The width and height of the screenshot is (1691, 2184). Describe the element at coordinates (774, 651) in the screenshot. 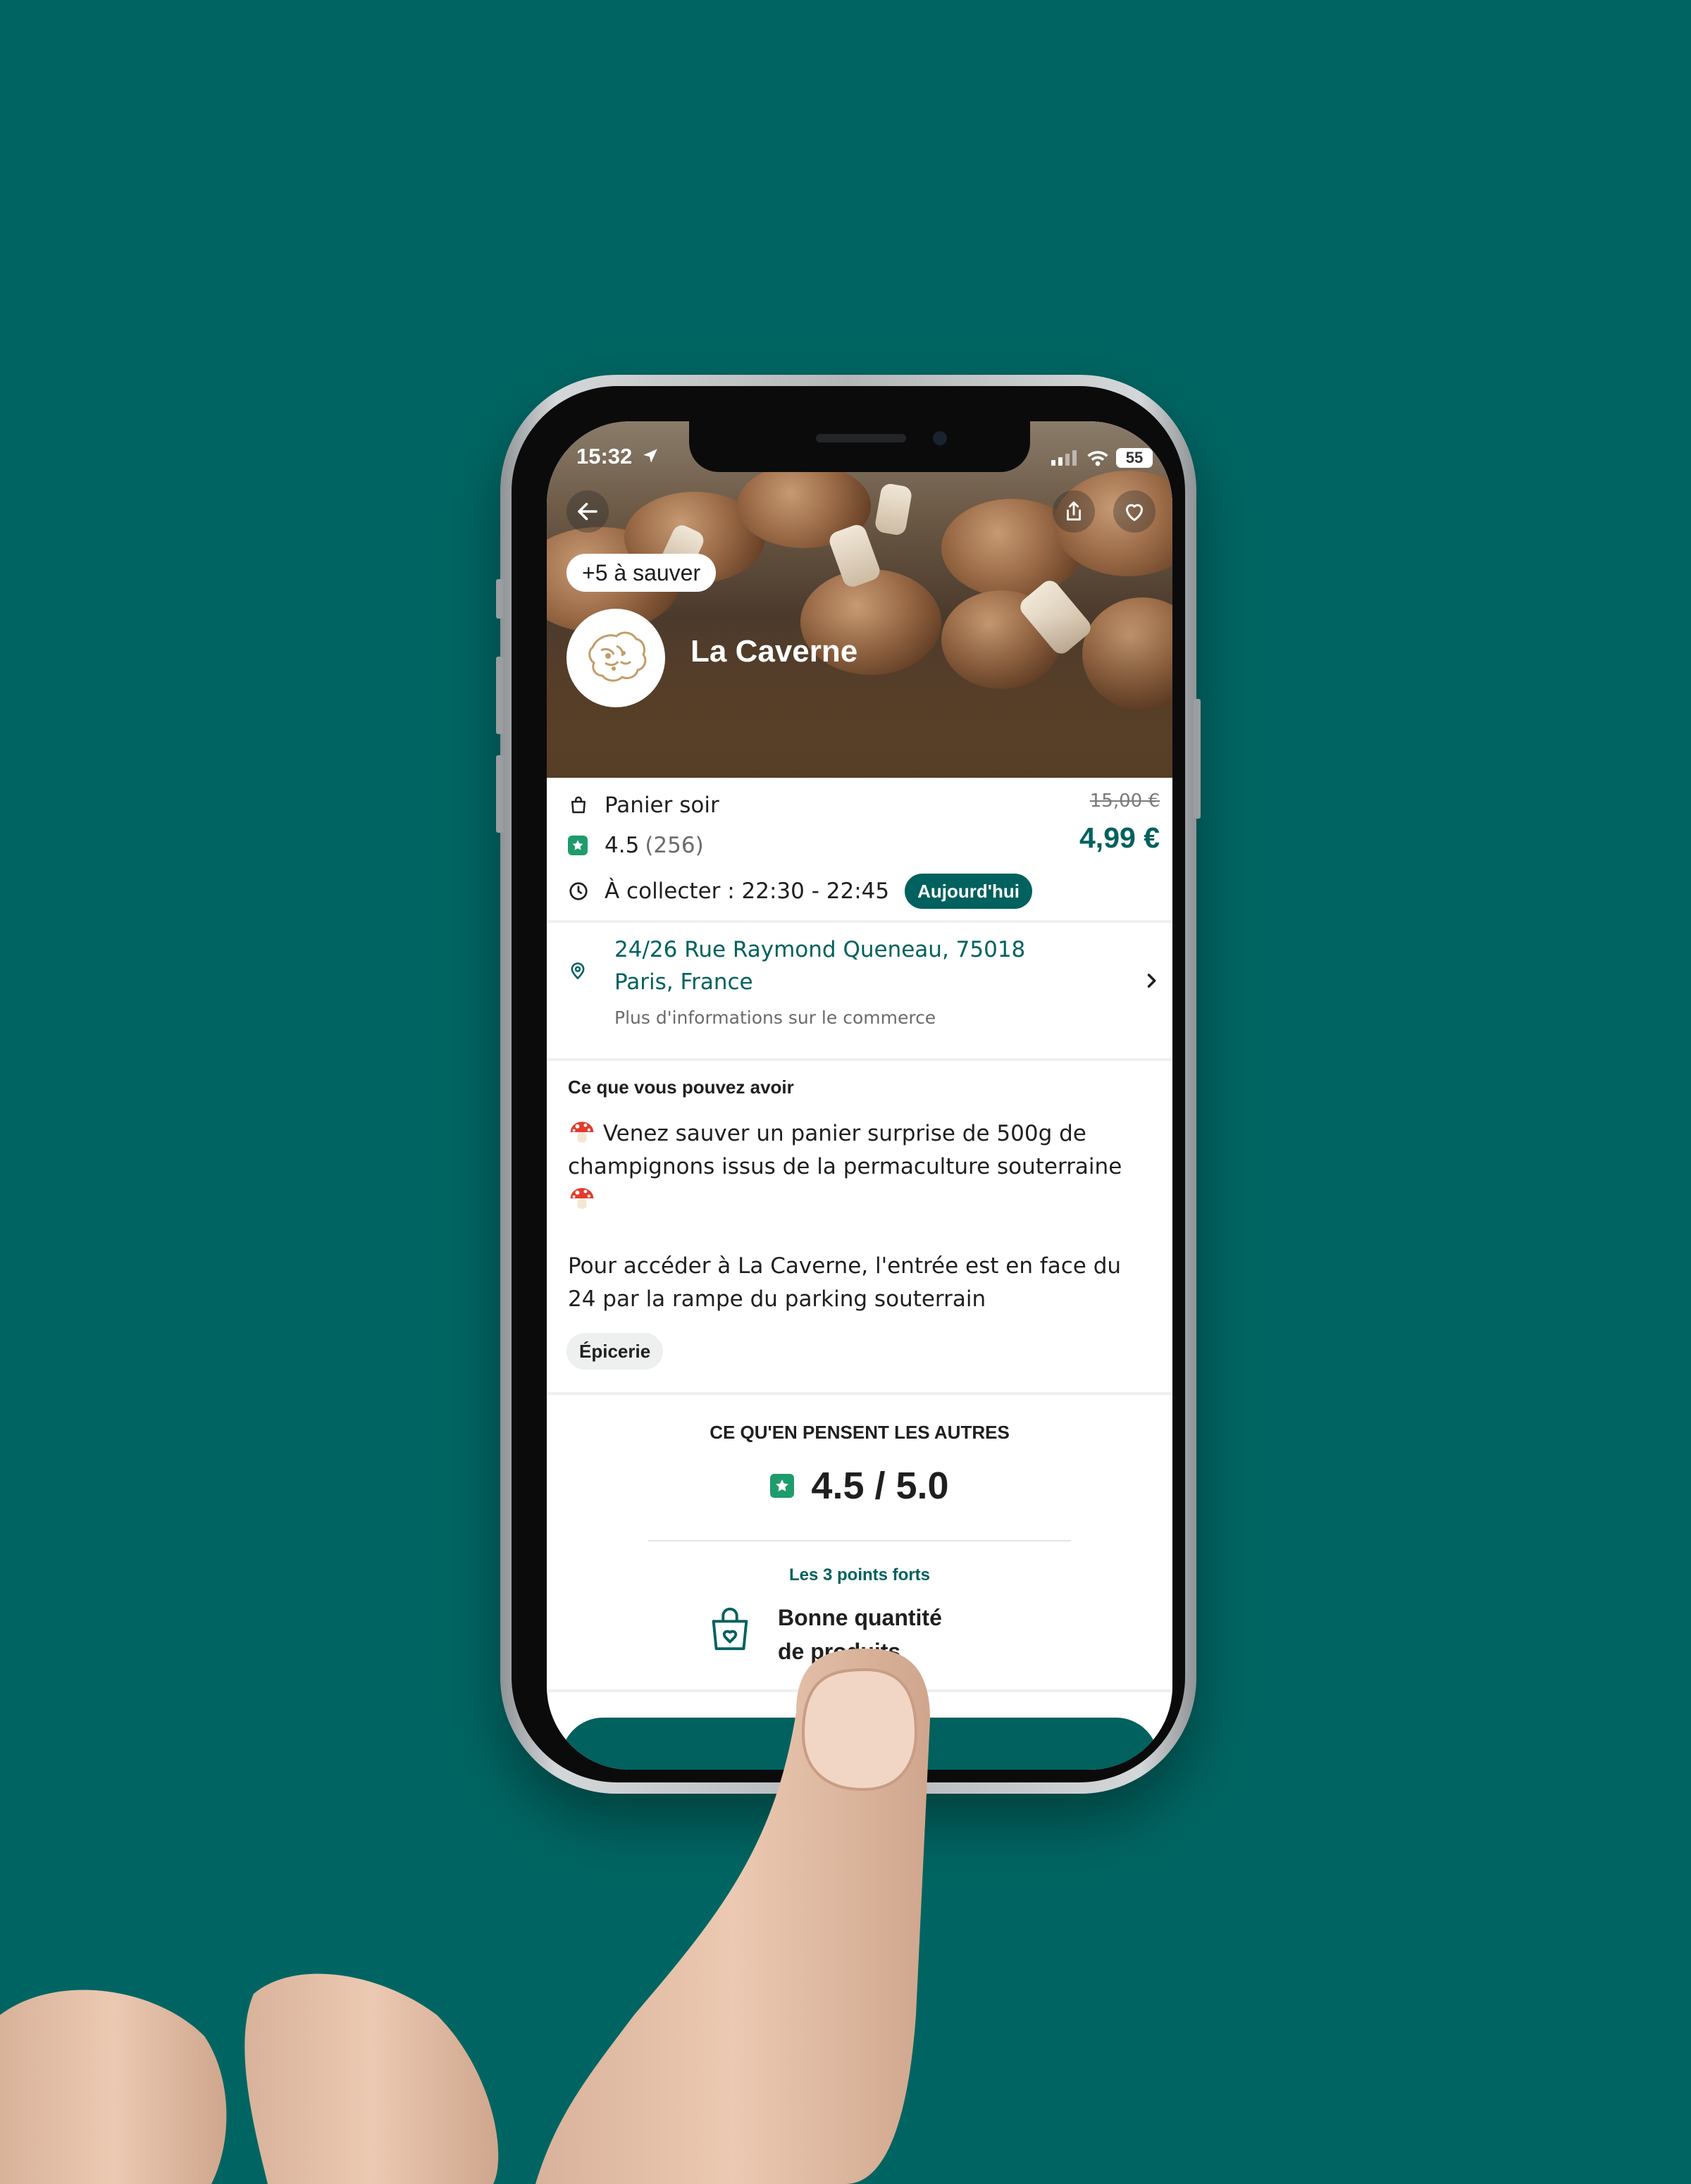

I see `store-name: La Caverne` at that location.